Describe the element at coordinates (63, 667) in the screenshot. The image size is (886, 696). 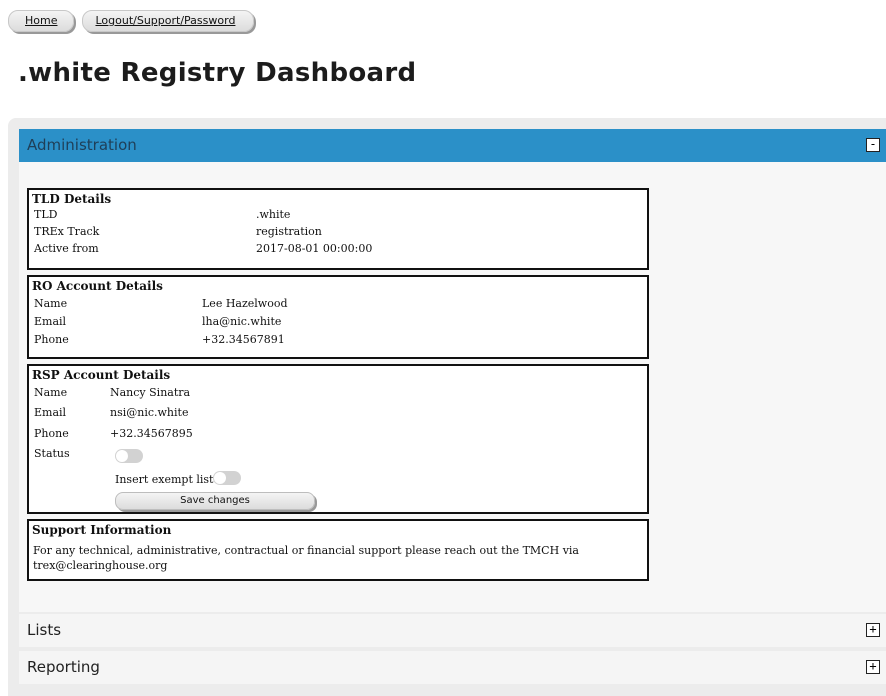
I see `reporting-section-label: Reporting` at that location.